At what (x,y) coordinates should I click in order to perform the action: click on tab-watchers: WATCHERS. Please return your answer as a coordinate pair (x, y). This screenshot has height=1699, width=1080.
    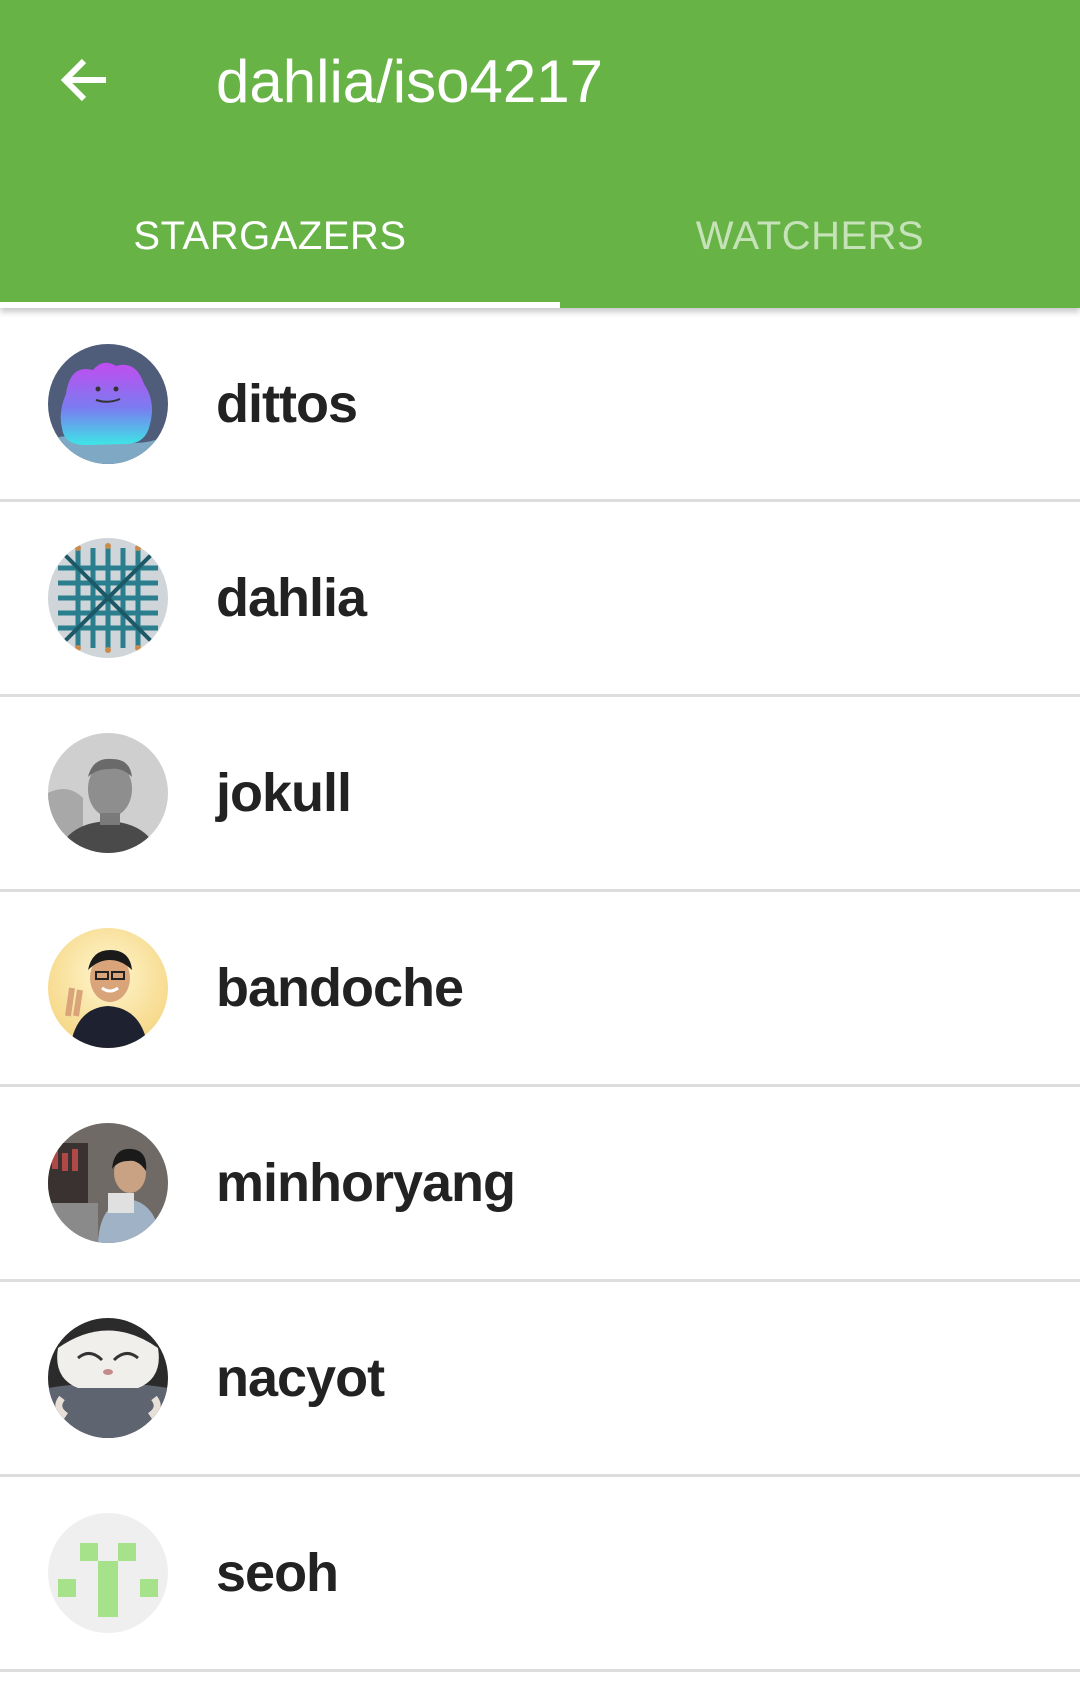
    Looking at the image, I should click on (810, 238).